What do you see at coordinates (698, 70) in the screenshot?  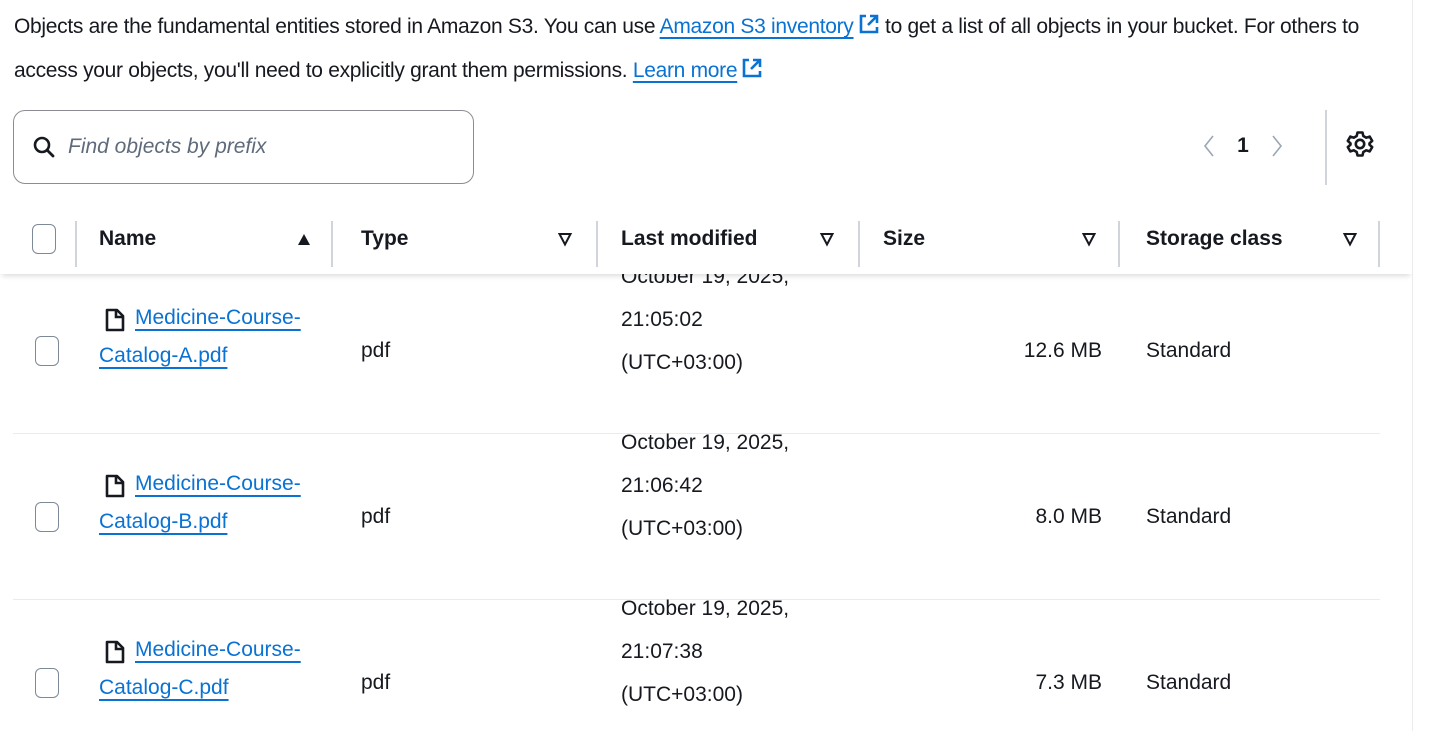 I see `learn-more-link: Learn more` at bounding box center [698, 70].